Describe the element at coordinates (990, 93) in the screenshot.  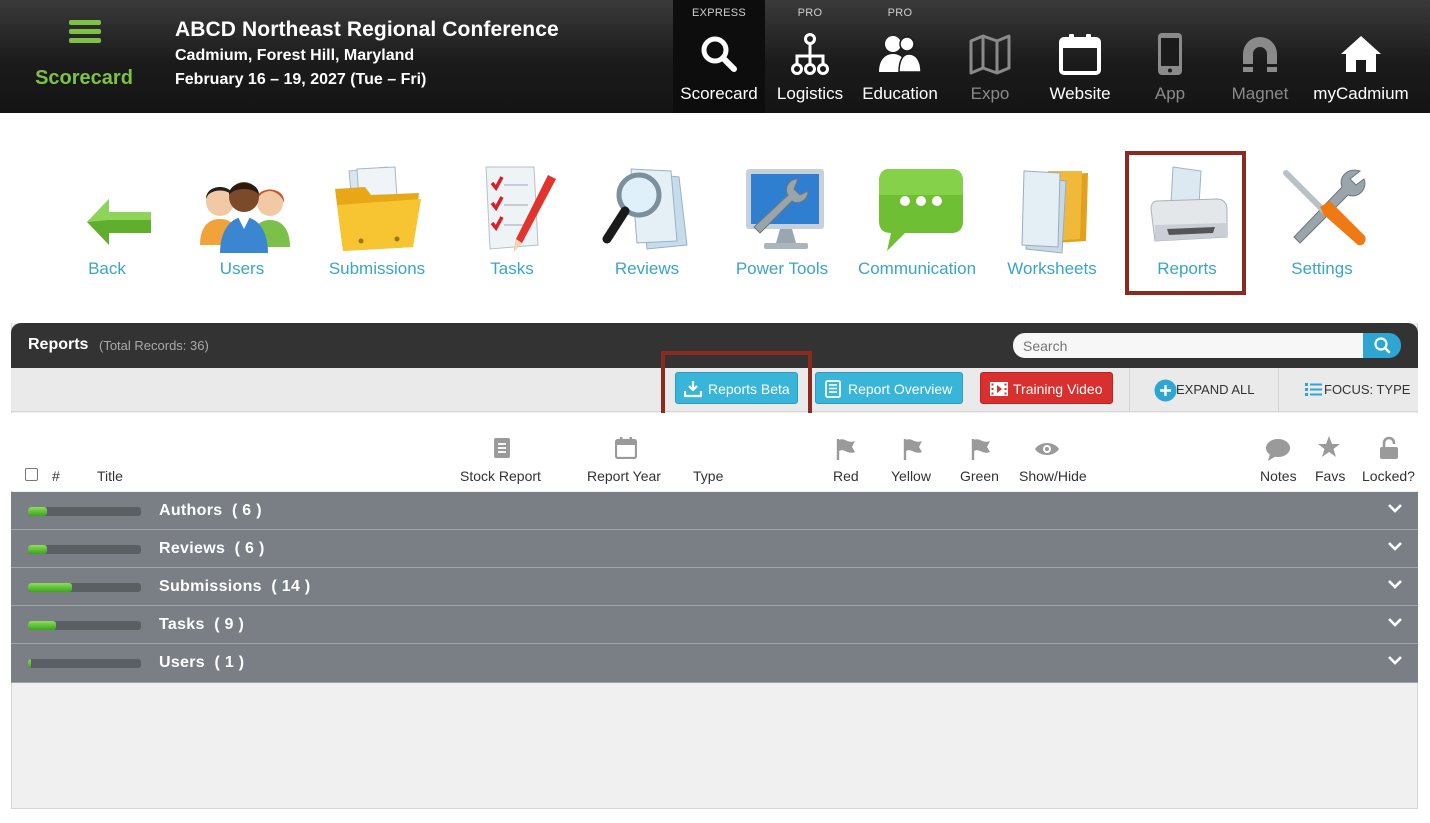
I see `topnav-label: Expo` at that location.